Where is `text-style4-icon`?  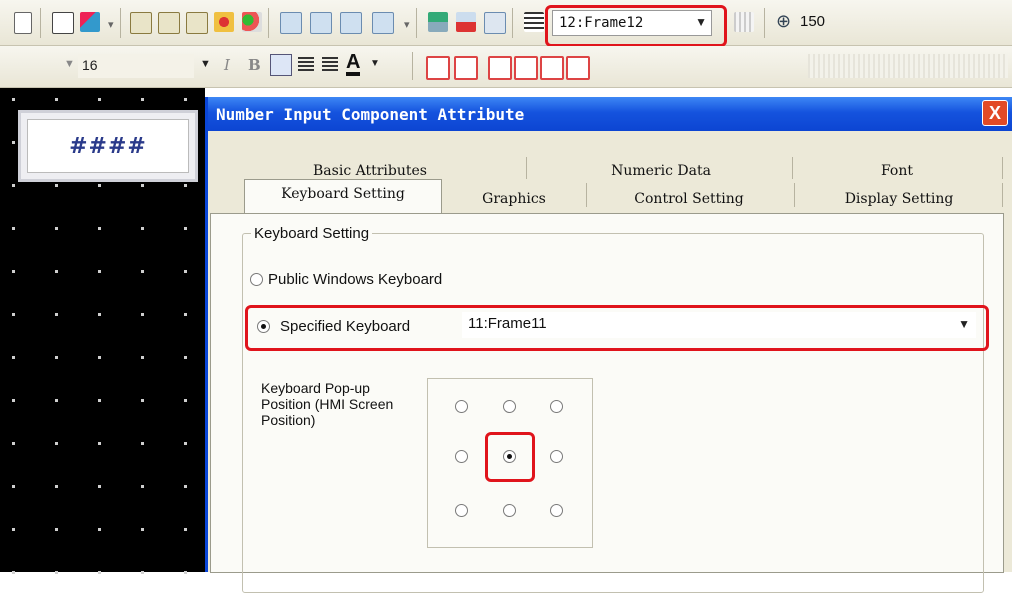 text-style4-icon is located at coordinates (526, 68).